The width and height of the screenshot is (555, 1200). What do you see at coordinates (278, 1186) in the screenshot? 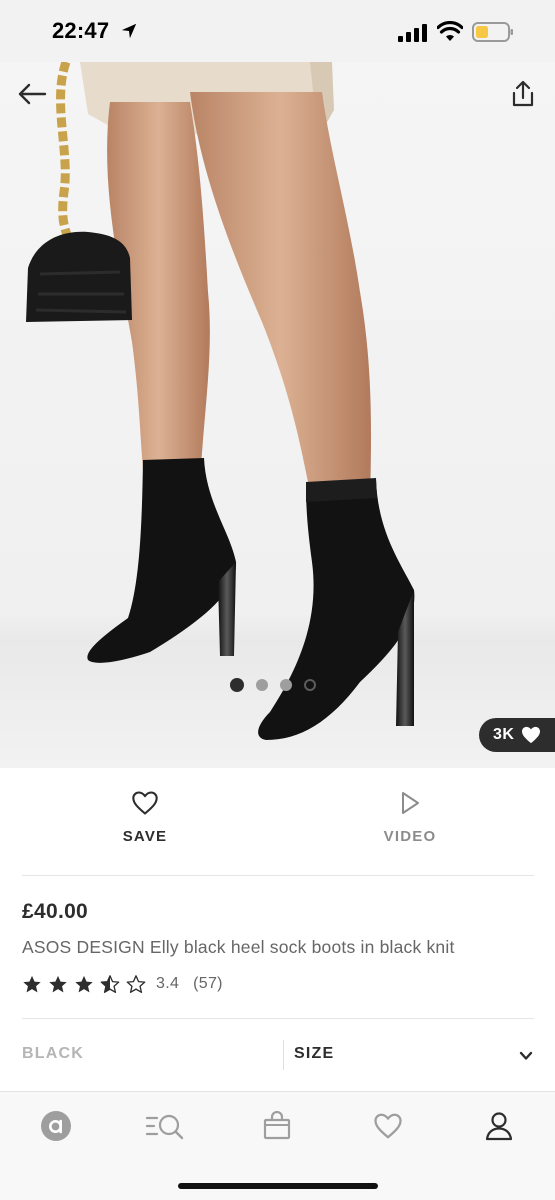
I see `home-indicator` at bounding box center [278, 1186].